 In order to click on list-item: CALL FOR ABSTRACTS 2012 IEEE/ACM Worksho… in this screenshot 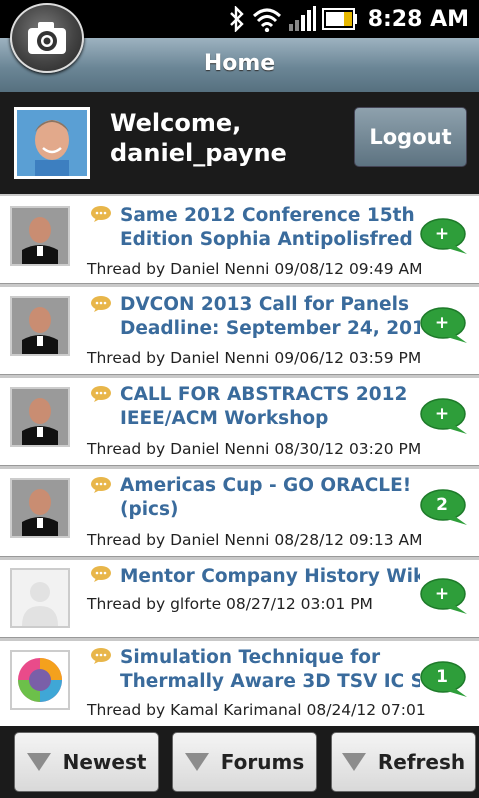, I will do `click(239, 422)`.